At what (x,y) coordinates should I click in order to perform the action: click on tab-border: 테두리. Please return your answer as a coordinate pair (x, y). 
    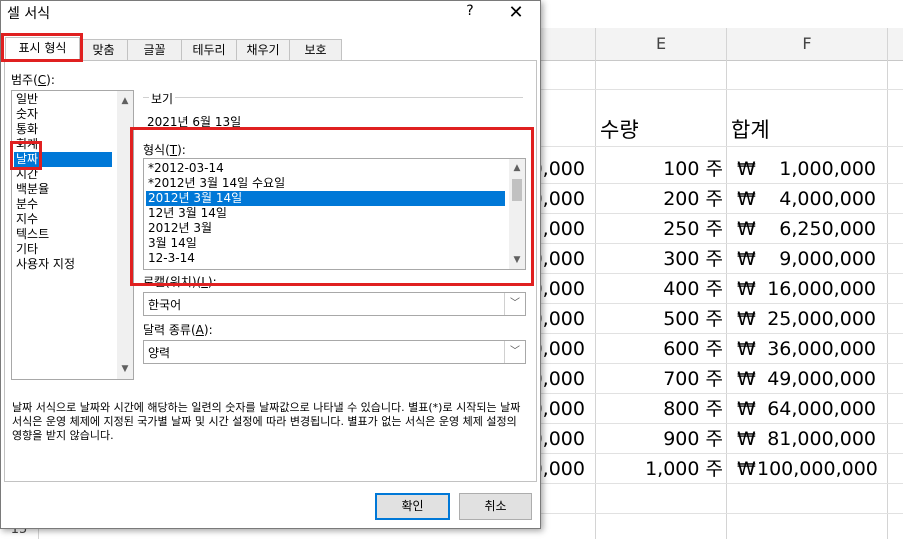
    Looking at the image, I should click on (209, 50).